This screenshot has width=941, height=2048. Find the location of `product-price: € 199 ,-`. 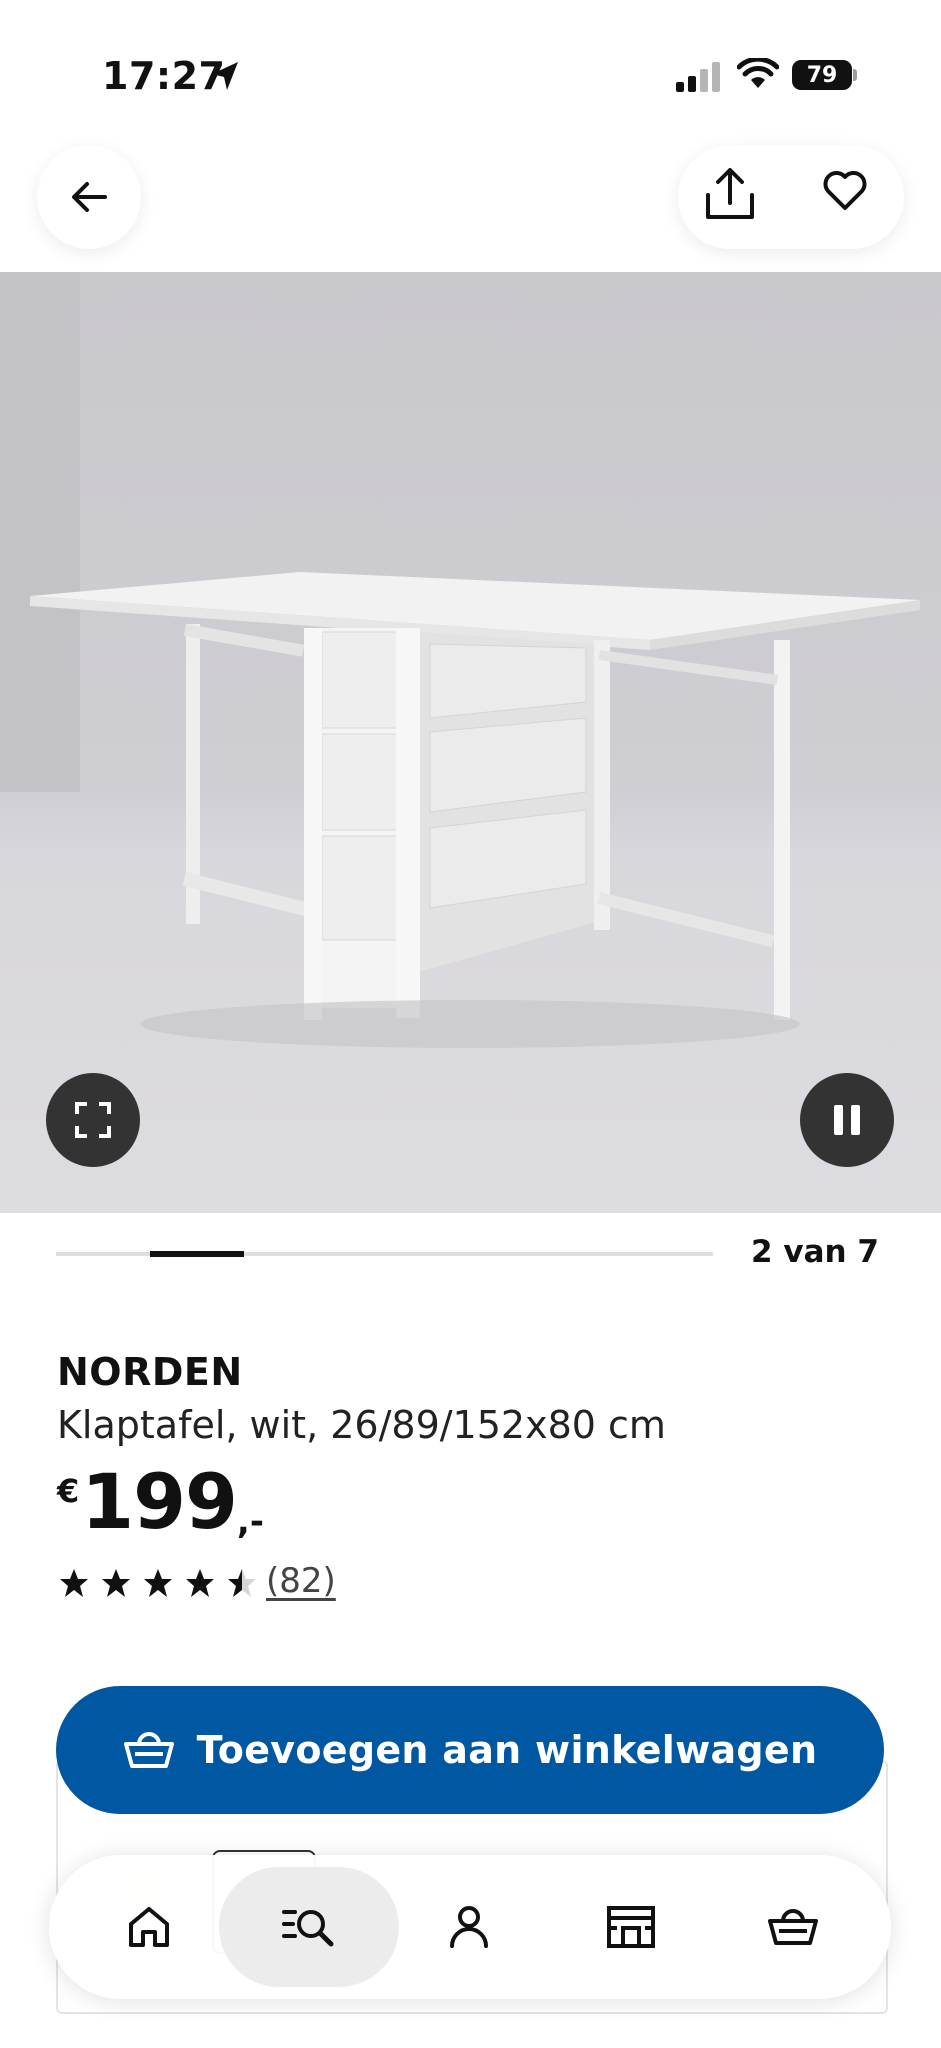

product-price: € 199 ,- is located at coordinates (160, 1502).